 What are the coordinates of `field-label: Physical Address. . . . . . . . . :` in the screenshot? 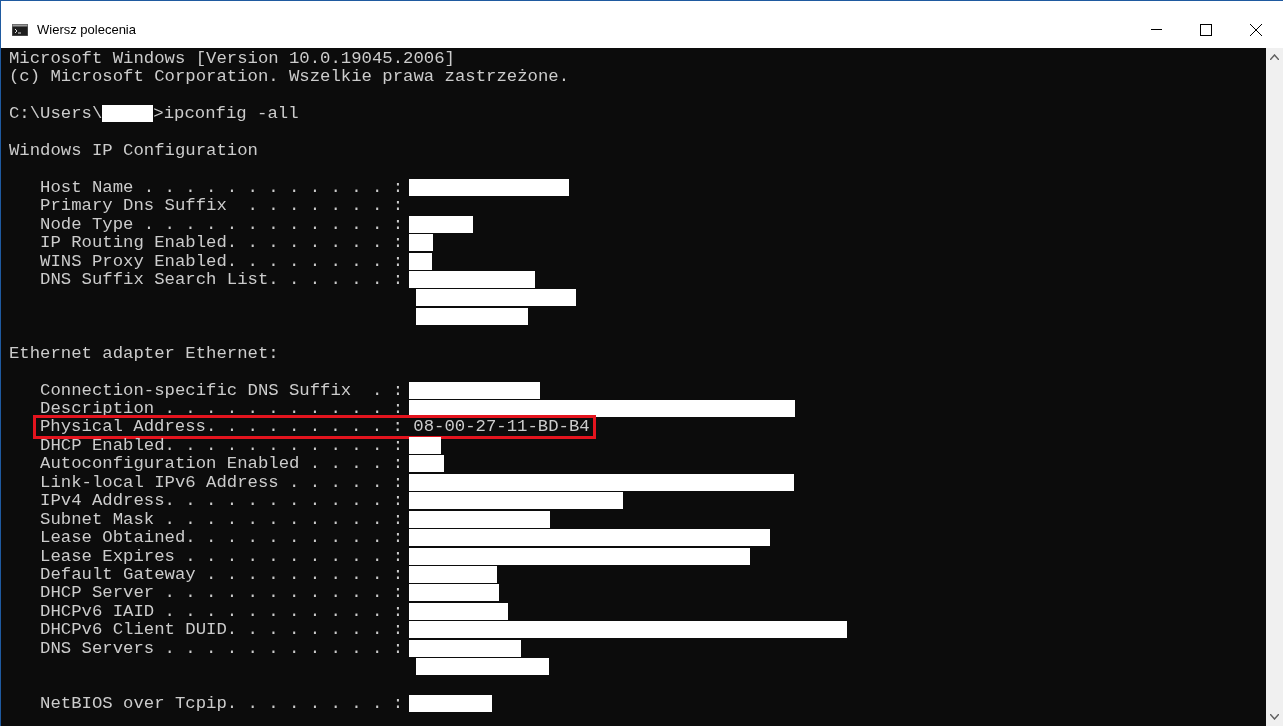 It's located at (221, 427).